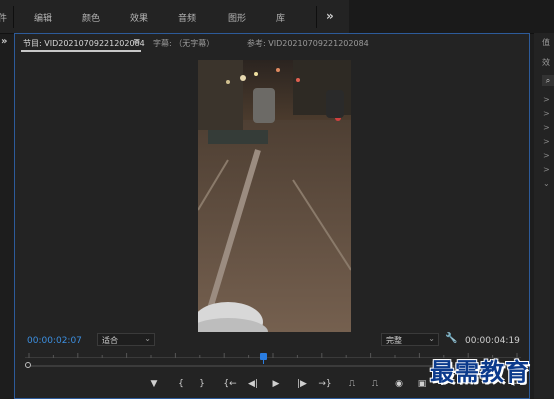 The height and width of the screenshot is (399, 554). Describe the element at coordinates (253, 384) in the screenshot. I see `step-back-button: ◀|` at that location.